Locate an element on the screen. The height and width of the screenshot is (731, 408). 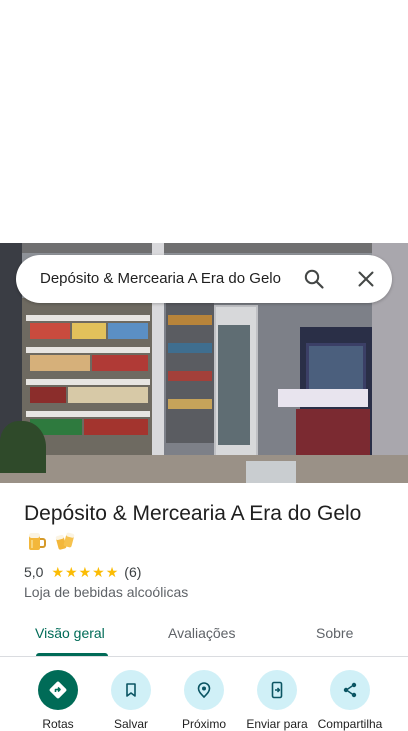
tab-overview: Visão geral is located at coordinates (70, 633).